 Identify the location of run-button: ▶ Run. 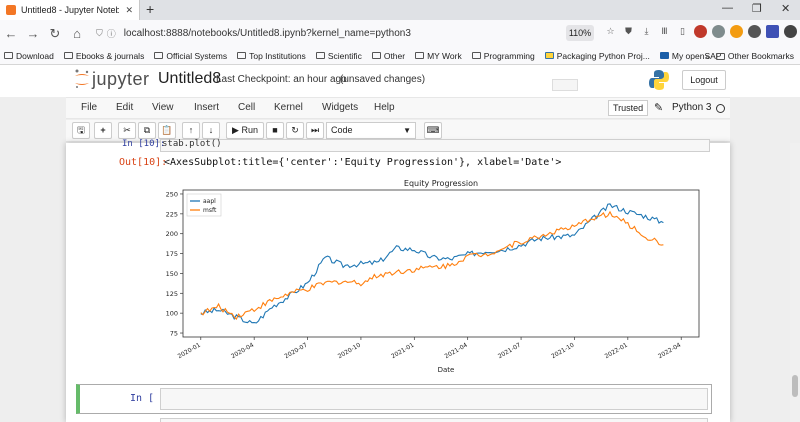
(245, 130).